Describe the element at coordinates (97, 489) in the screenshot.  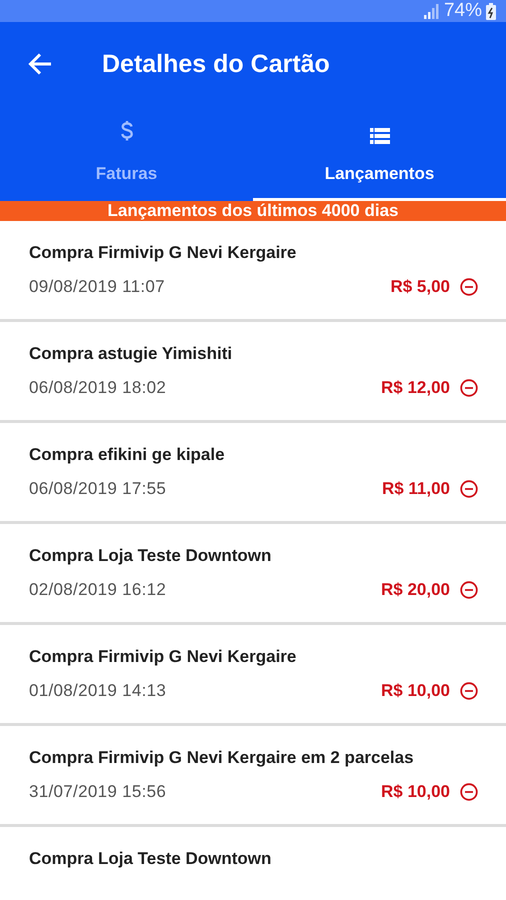
I see `transaction-date: 06/08/2019 17:55` at that location.